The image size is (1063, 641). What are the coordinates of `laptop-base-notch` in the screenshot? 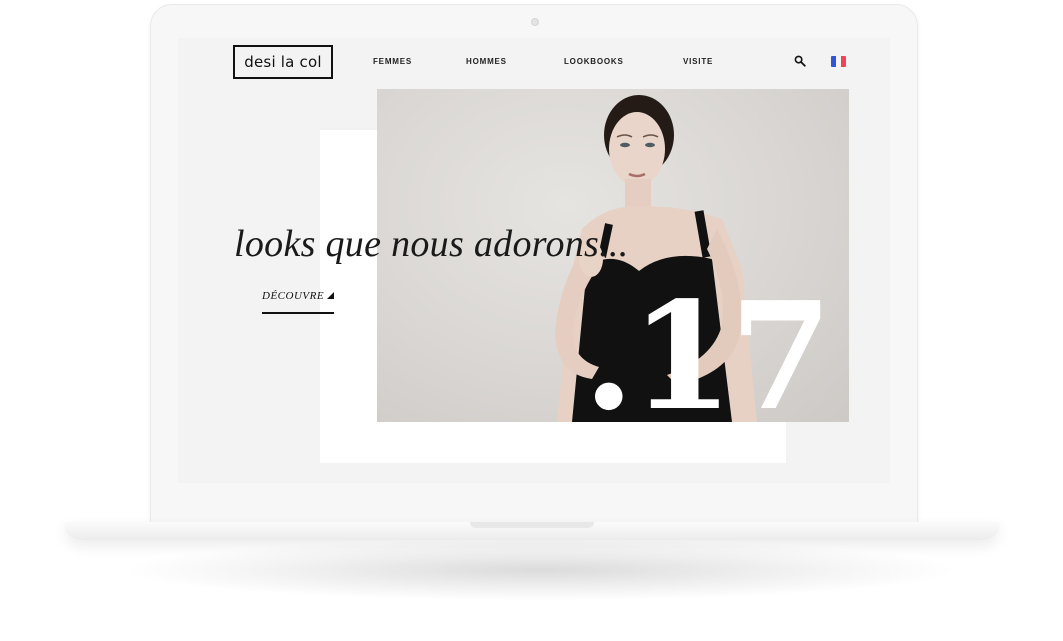 It's located at (532, 525).